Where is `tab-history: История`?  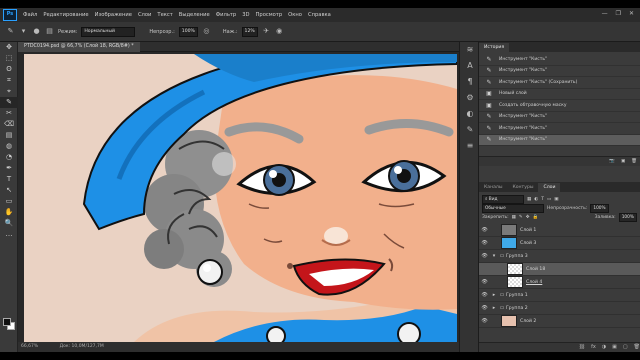
tab-history: История is located at coordinates (494, 47).